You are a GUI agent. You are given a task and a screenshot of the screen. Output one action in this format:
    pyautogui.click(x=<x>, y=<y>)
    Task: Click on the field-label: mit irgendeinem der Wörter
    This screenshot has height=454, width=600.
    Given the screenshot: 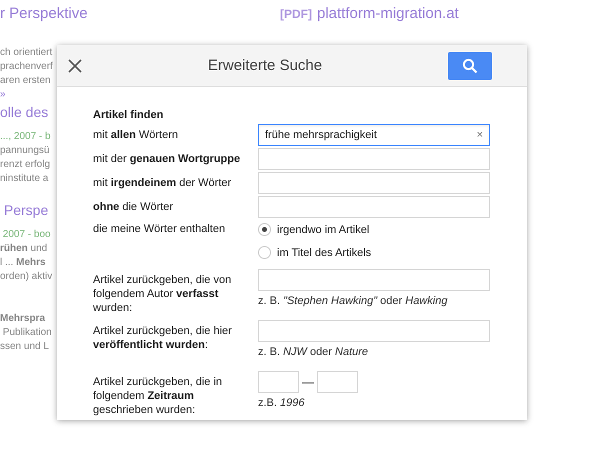 What is the action you would take?
    pyautogui.click(x=162, y=183)
    